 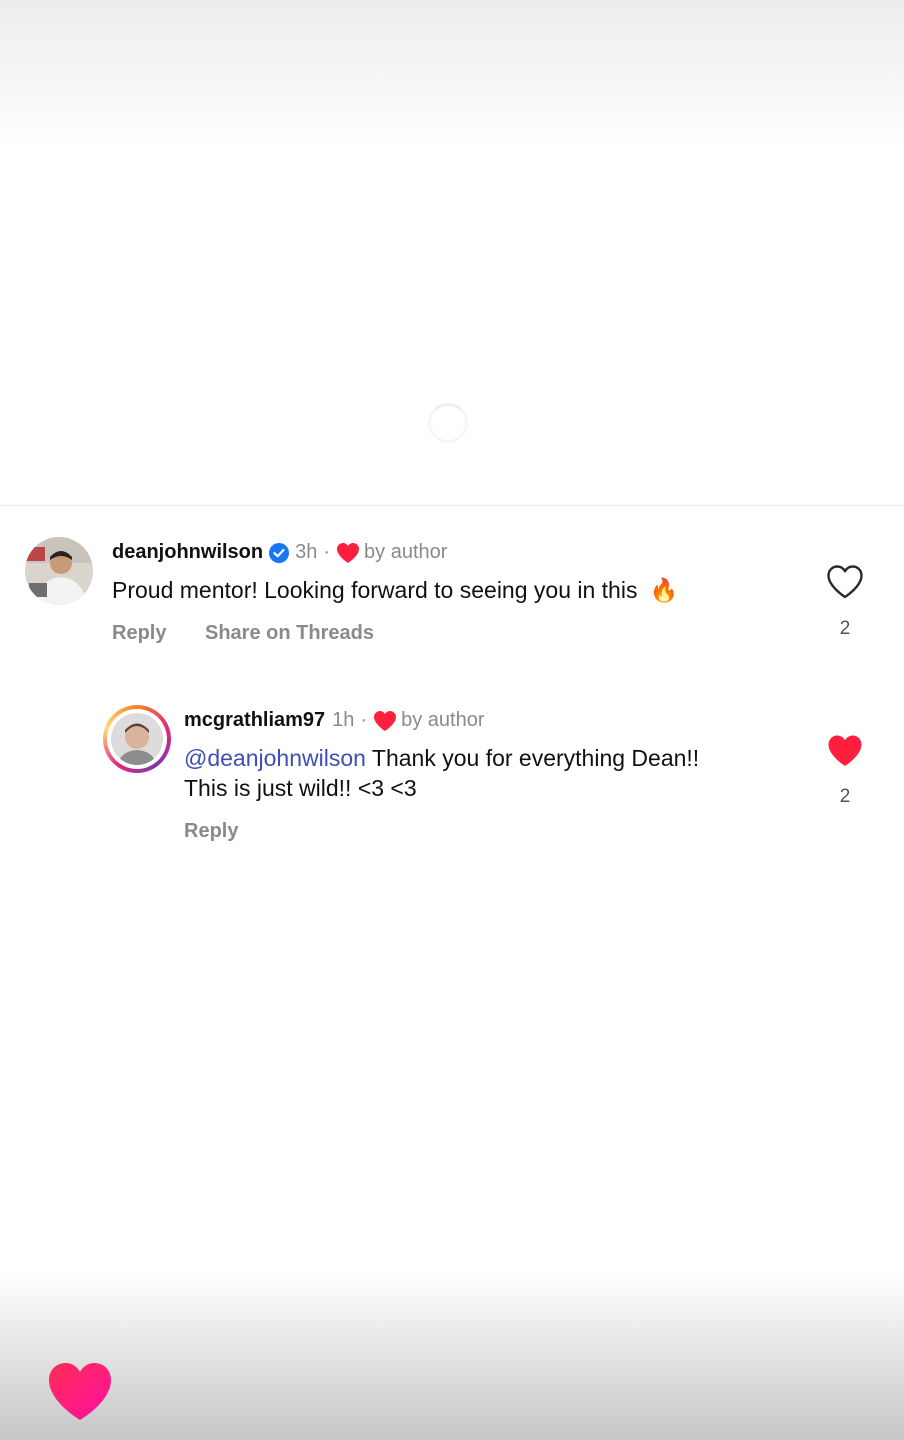 I want to click on like-heart-filled-icon, so click(x=845, y=751).